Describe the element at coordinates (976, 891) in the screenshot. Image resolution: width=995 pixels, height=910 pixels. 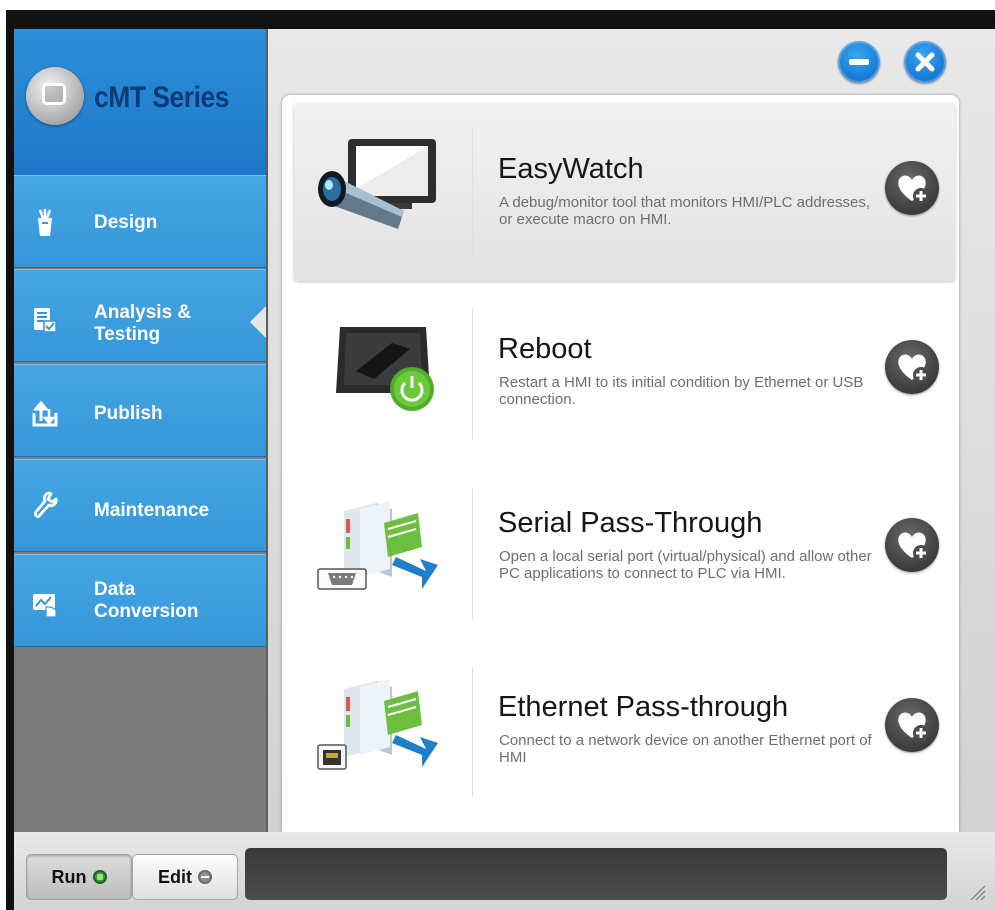
I see `resize-grip-icon` at that location.